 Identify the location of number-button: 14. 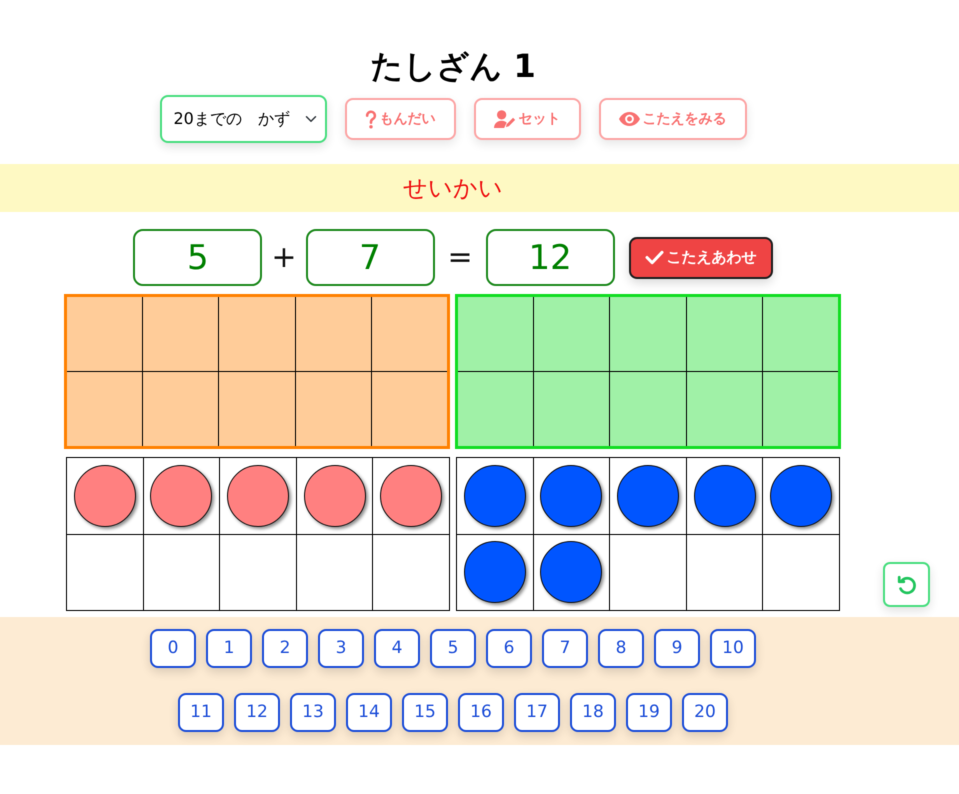
(369, 712).